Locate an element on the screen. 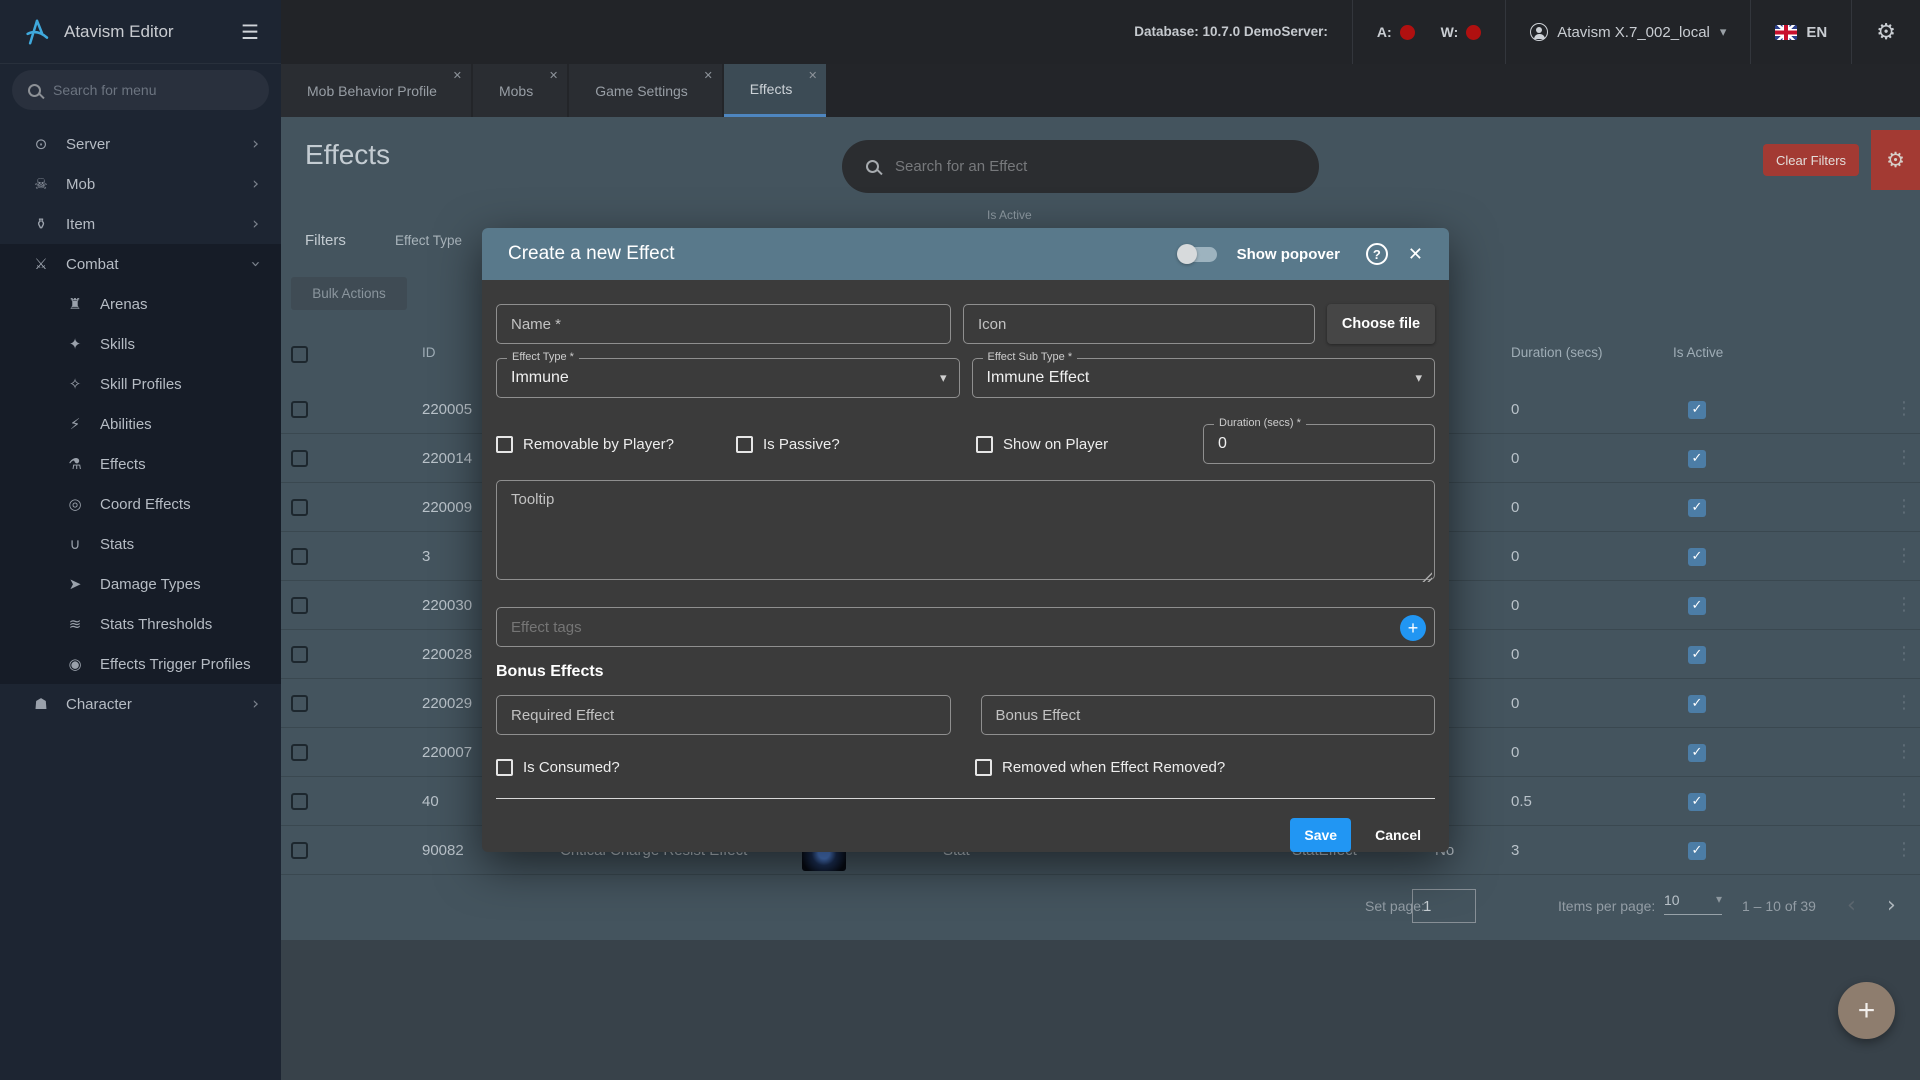 The width and height of the screenshot is (1920, 1080). save-button: Save is located at coordinates (1321, 835).